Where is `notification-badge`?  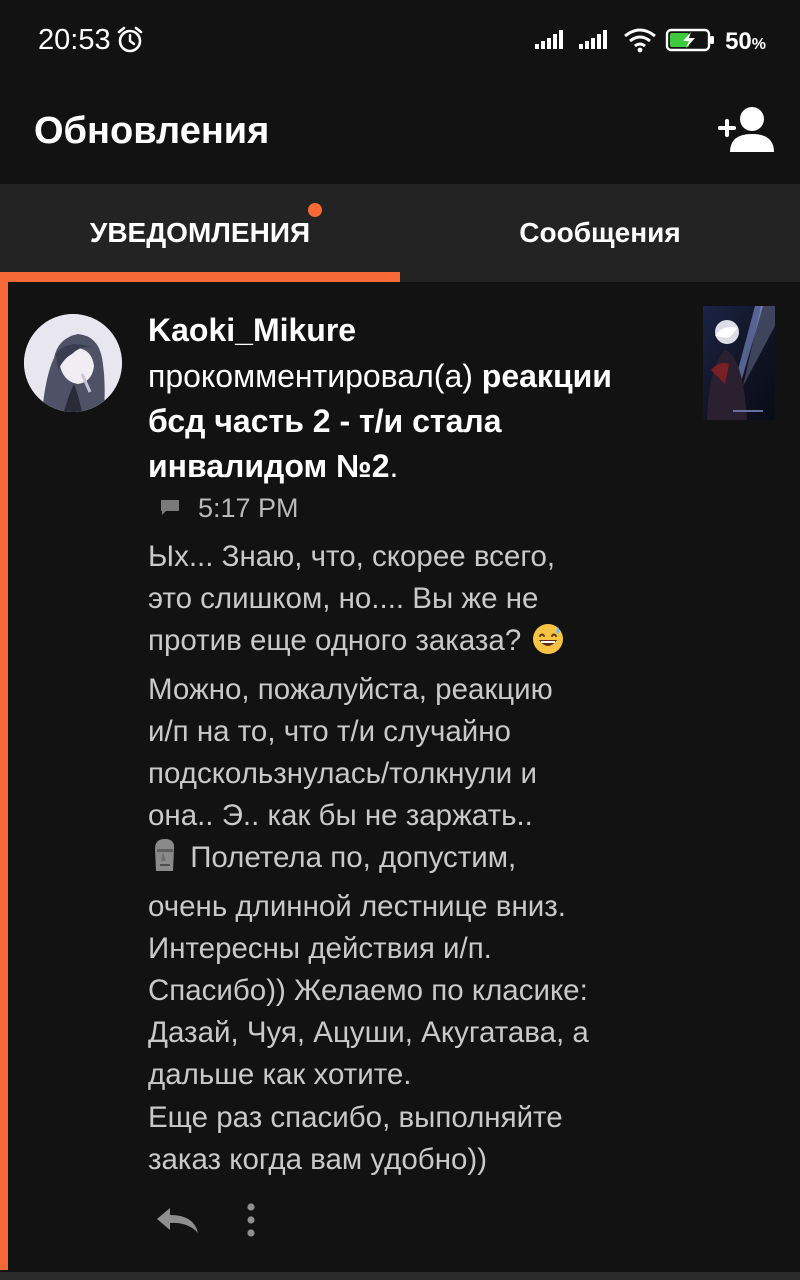 notification-badge is located at coordinates (315, 210).